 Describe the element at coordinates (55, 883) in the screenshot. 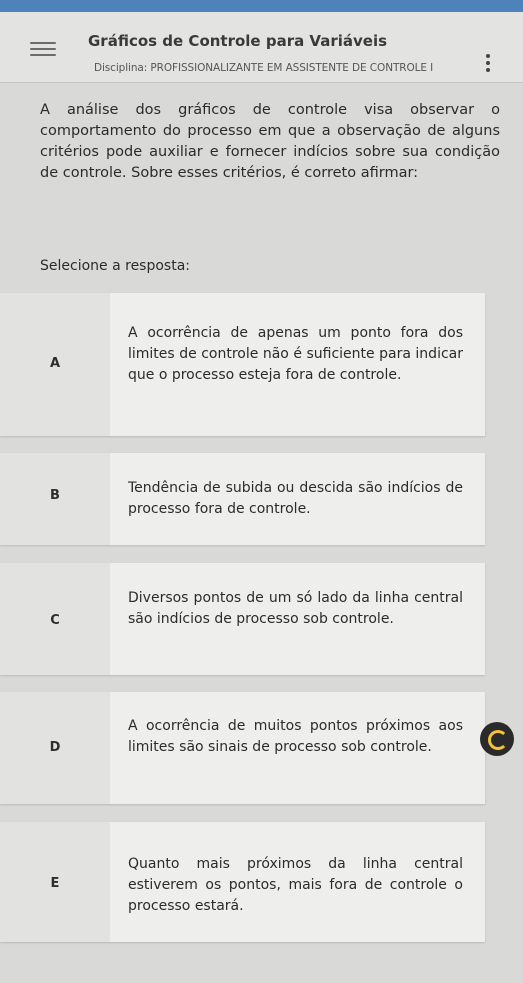

I see `option-letter: E` at that location.